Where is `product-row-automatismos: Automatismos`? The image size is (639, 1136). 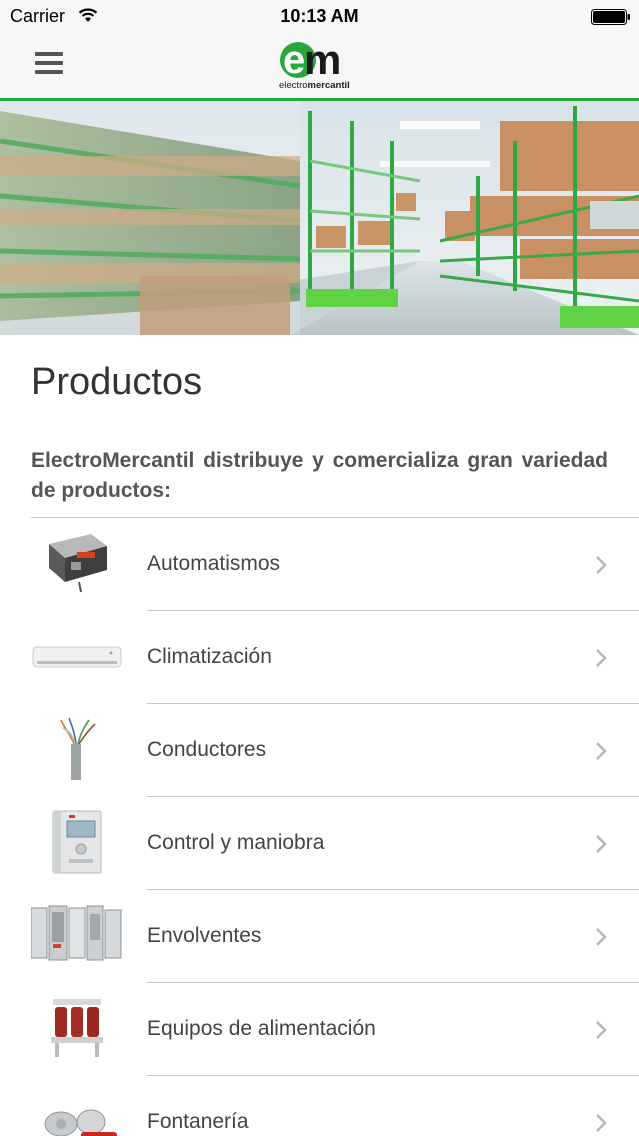 product-row-automatismos: Automatismos is located at coordinates (319, 564).